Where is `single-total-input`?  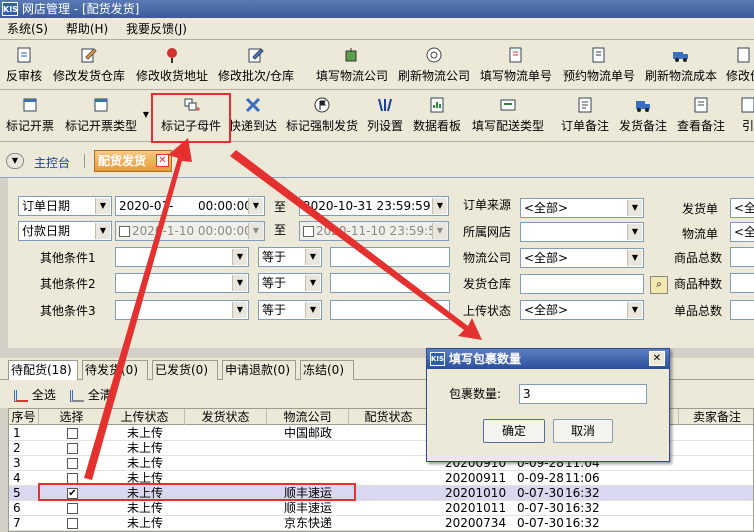
single-total-input is located at coordinates (742, 310).